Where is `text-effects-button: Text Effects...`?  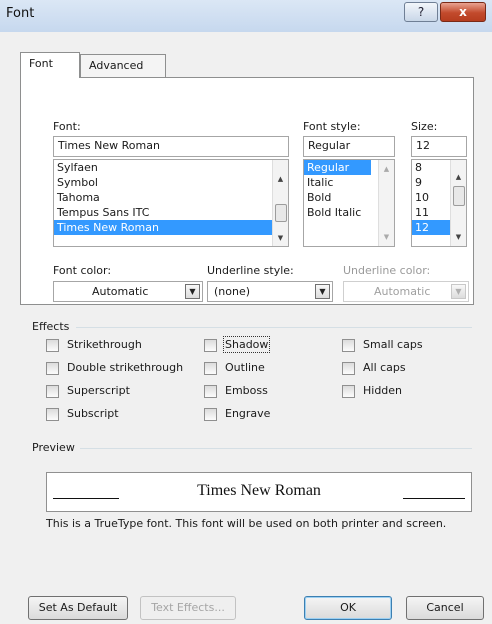 text-effects-button: Text Effects... is located at coordinates (188, 608).